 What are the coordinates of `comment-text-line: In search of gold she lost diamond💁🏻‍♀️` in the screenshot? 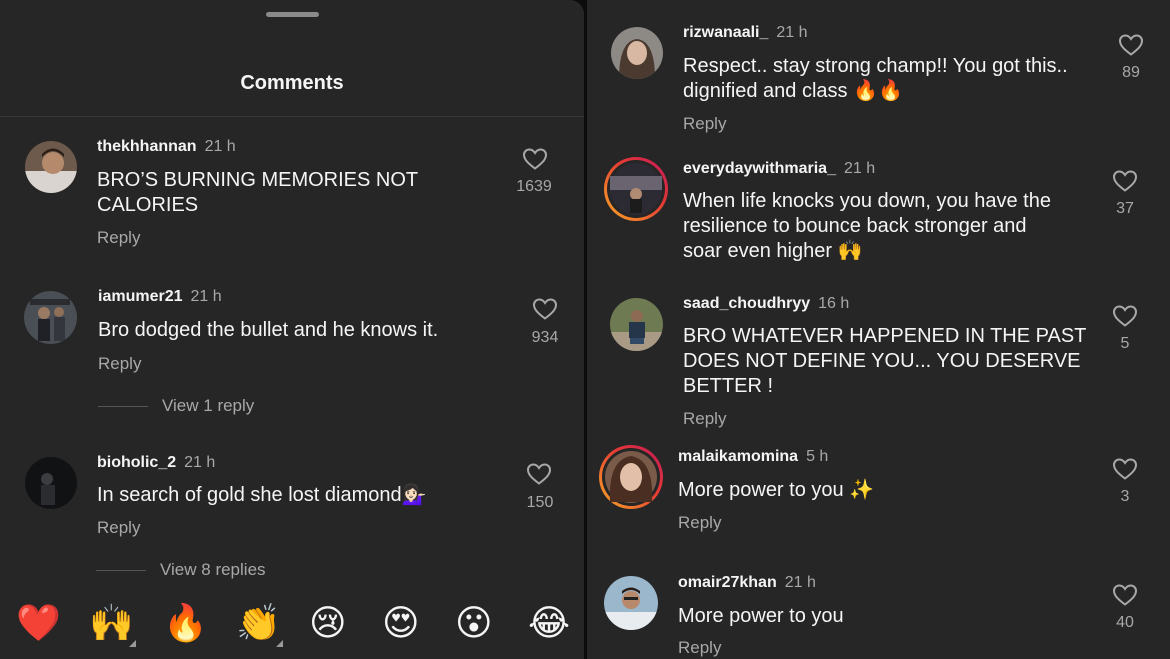 It's located at (262, 495).